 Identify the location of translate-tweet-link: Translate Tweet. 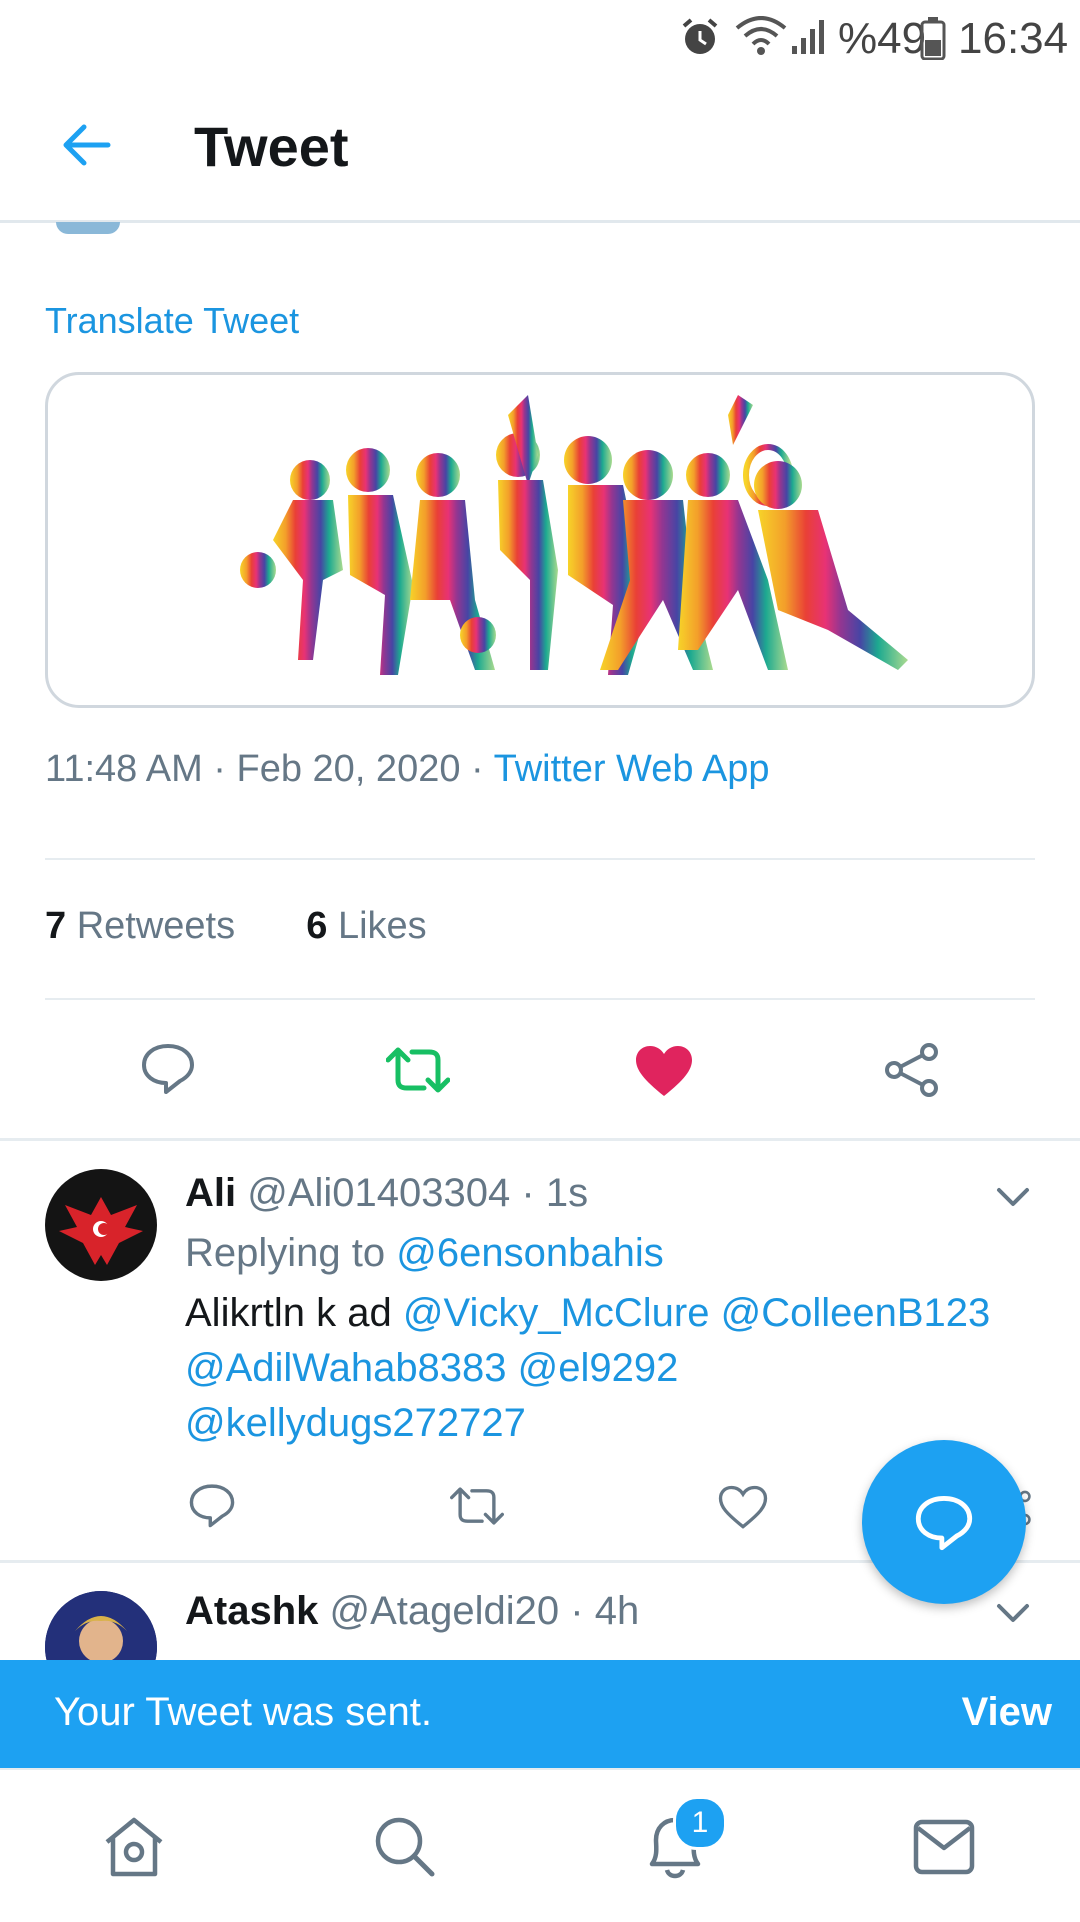
(172, 321).